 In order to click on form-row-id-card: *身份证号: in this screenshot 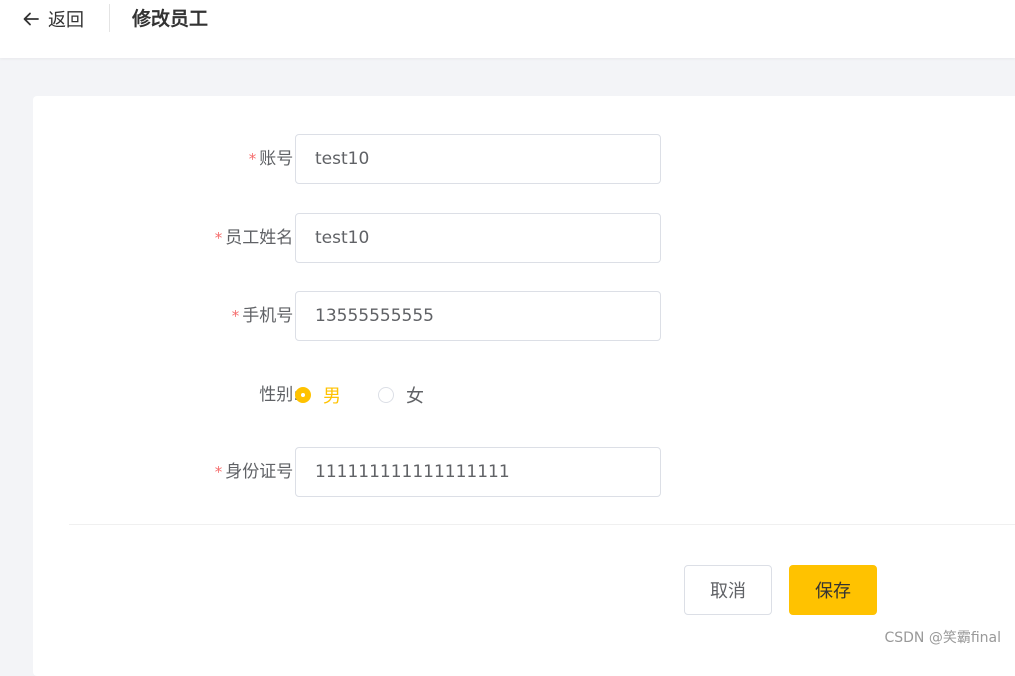, I will do `click(383, 472)`.